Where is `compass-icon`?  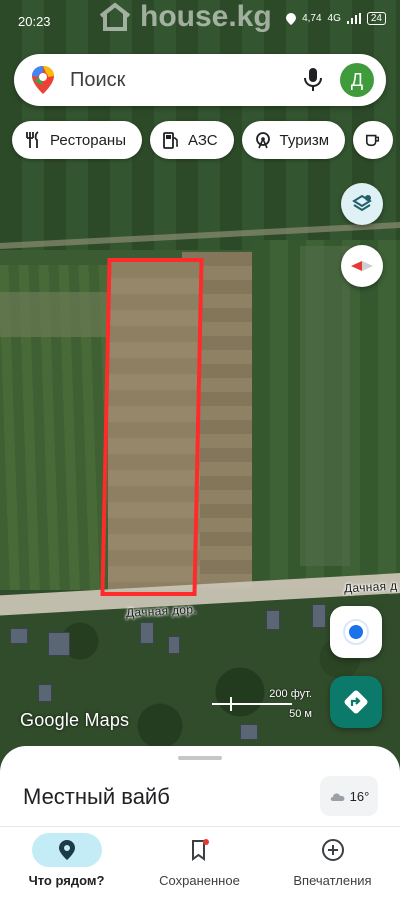 compass-icon is located at coordinates (362, 266).